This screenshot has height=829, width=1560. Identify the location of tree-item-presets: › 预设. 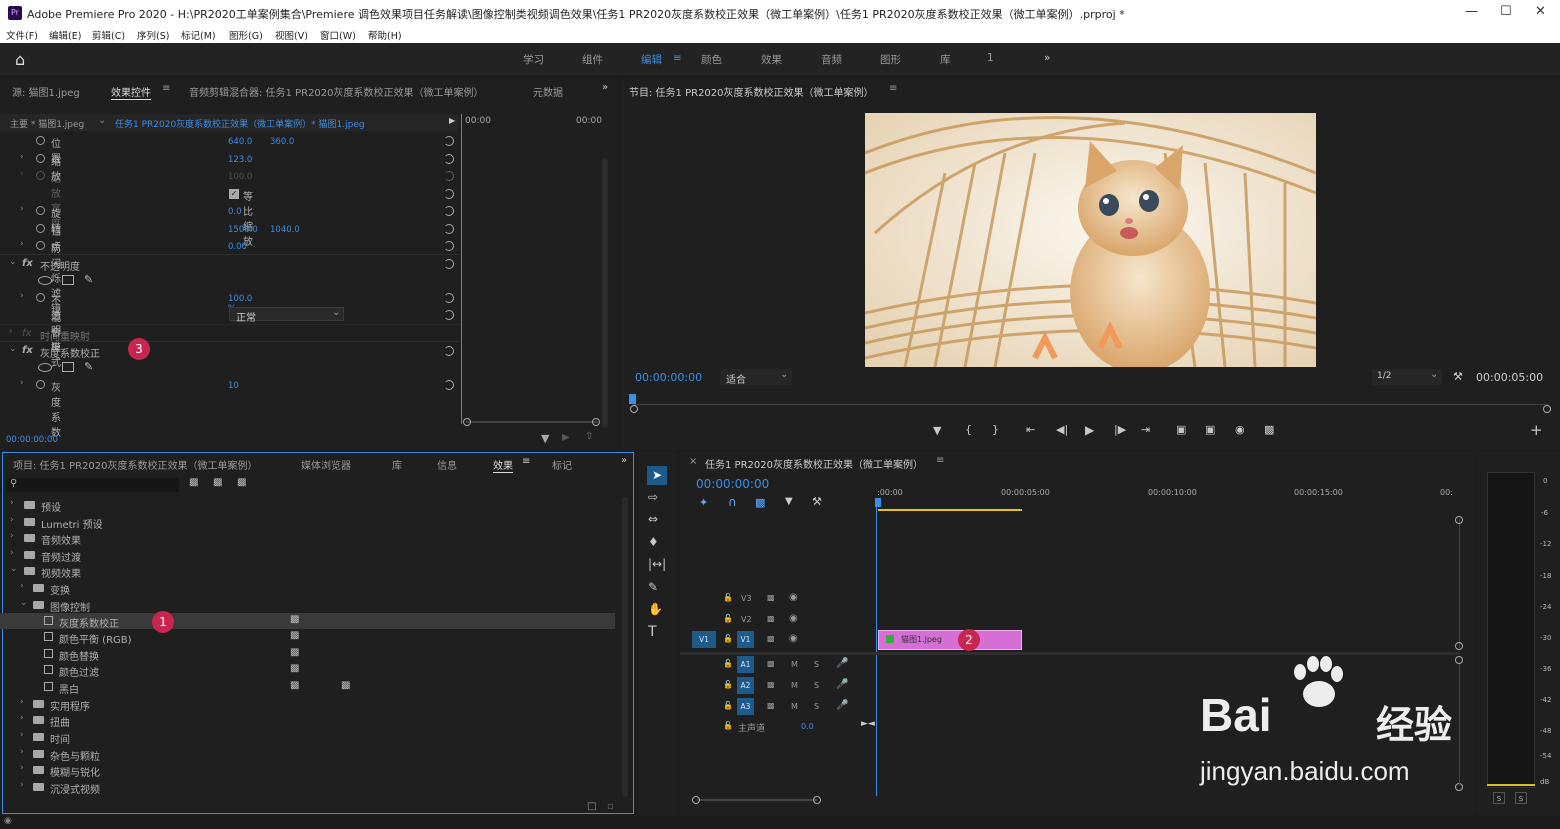
(307, 505).